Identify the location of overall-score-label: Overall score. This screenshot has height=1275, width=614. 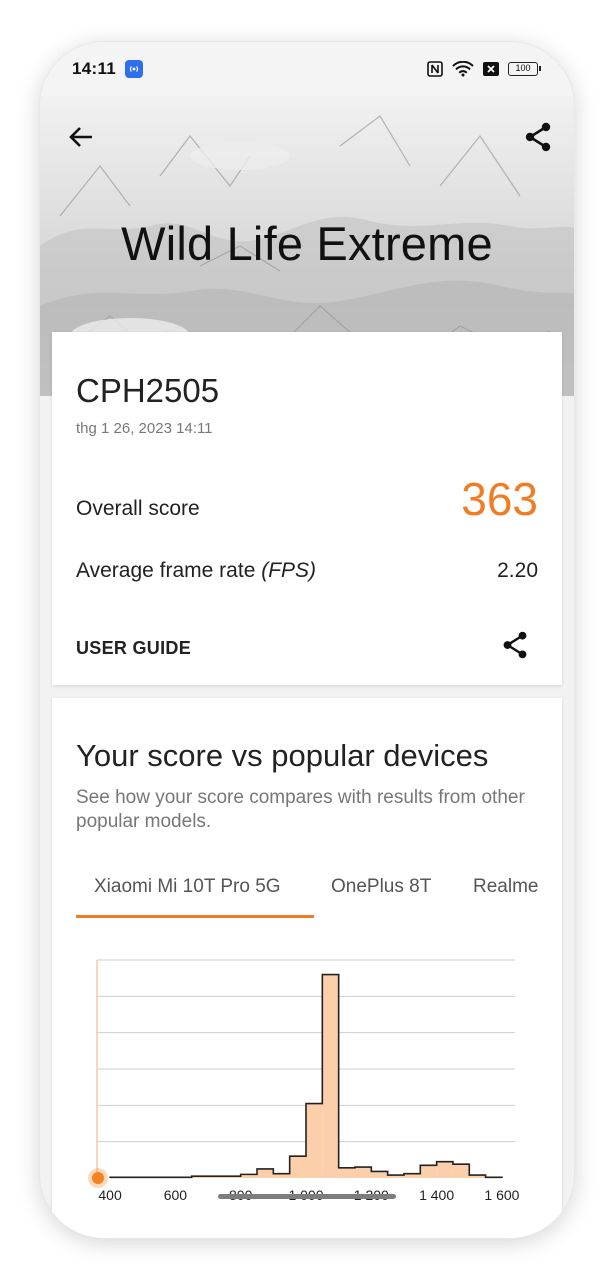
(138, 508).